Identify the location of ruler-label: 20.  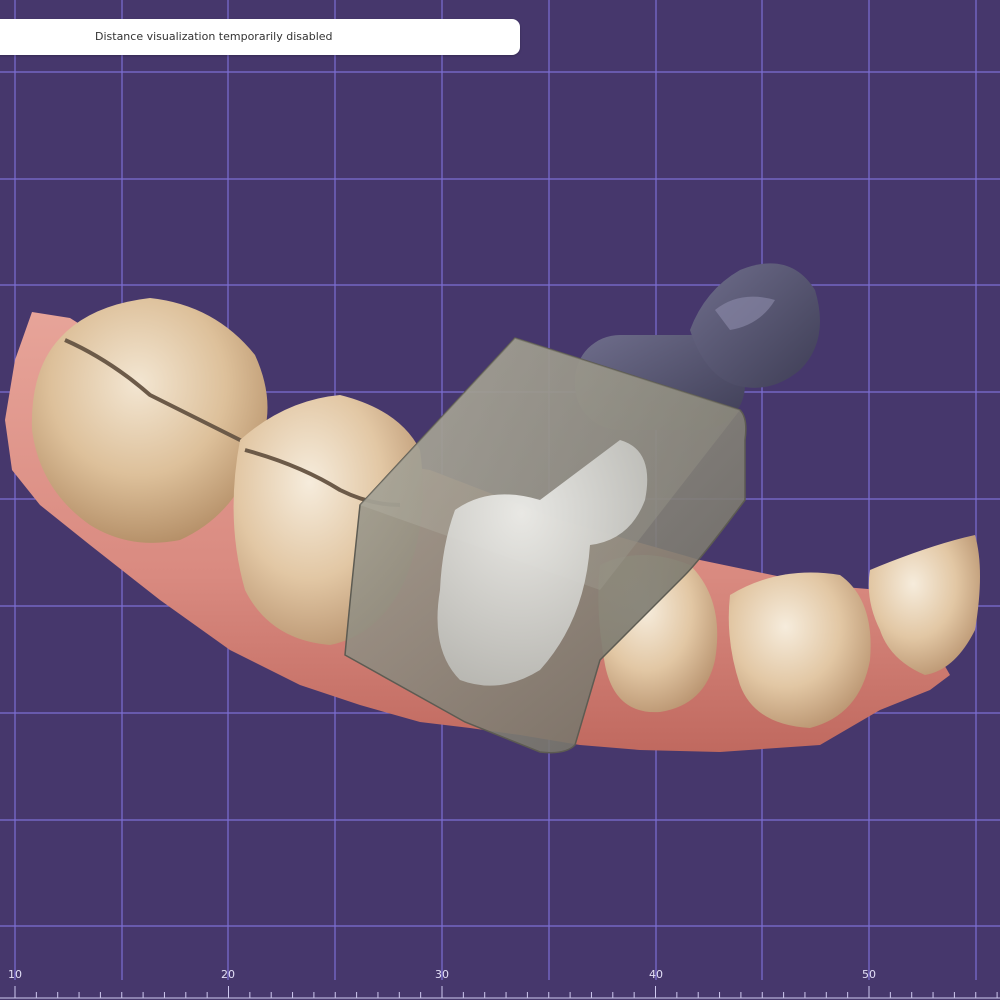
(228, 974).